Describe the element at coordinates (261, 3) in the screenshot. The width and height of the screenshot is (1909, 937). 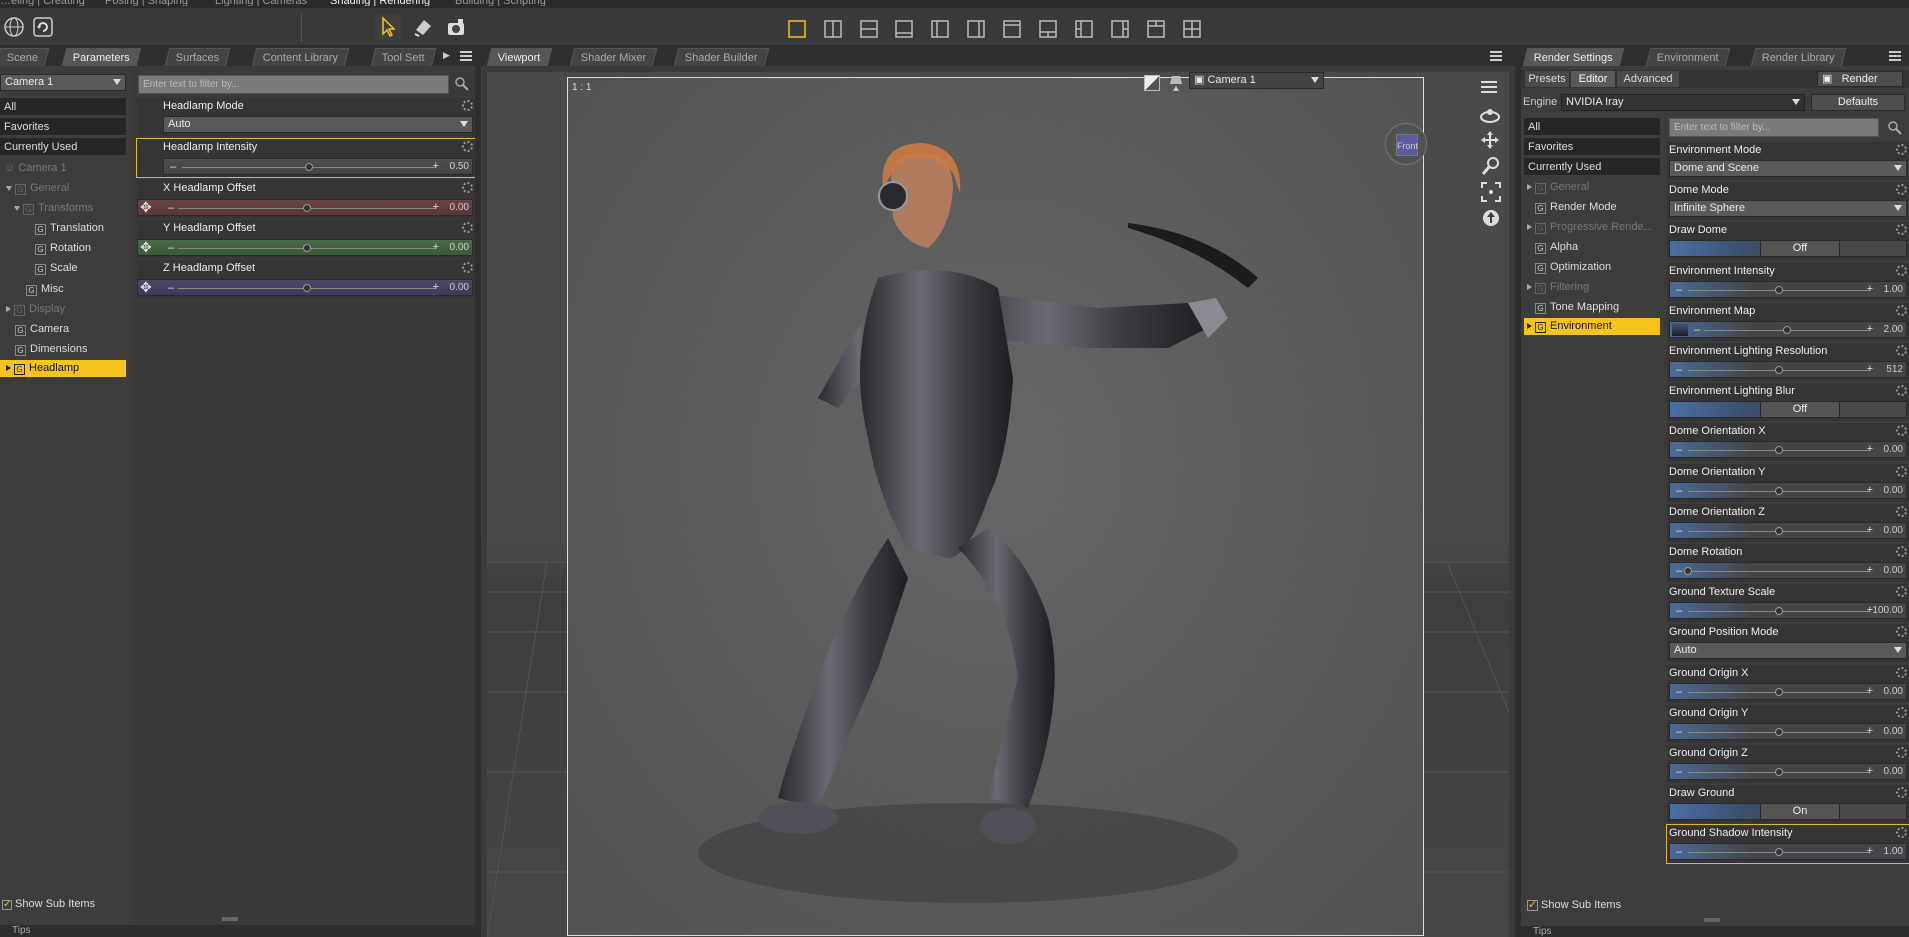
I see `tab-lighting: Lighting | Cameras` at that location.